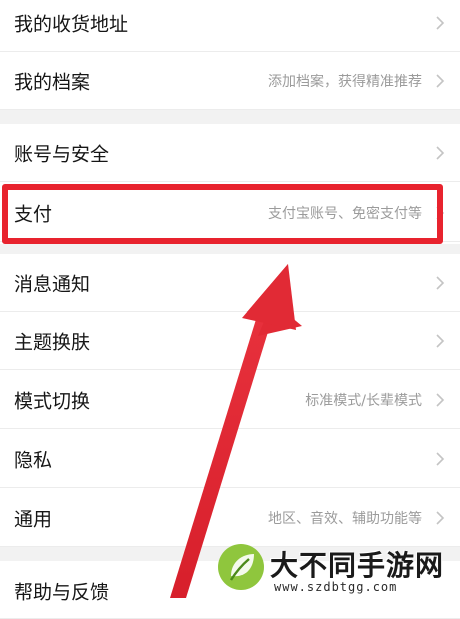 The width and height of the screenshot is (460, 619). I want to click on watermark: 大不同手游网 www.szdbtgg.com, so click(334, 569).